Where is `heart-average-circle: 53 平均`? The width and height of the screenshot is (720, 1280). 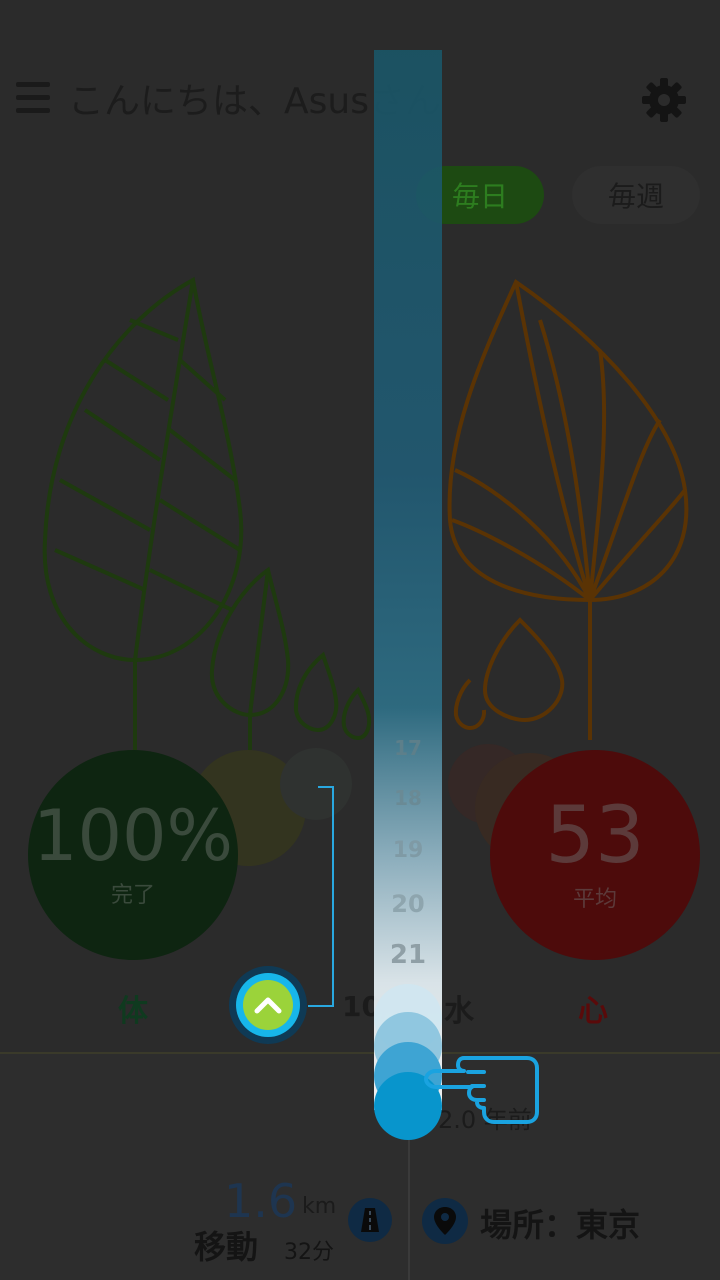 heart-average-circle: 53 平均 is located at coordinates (595, 855).